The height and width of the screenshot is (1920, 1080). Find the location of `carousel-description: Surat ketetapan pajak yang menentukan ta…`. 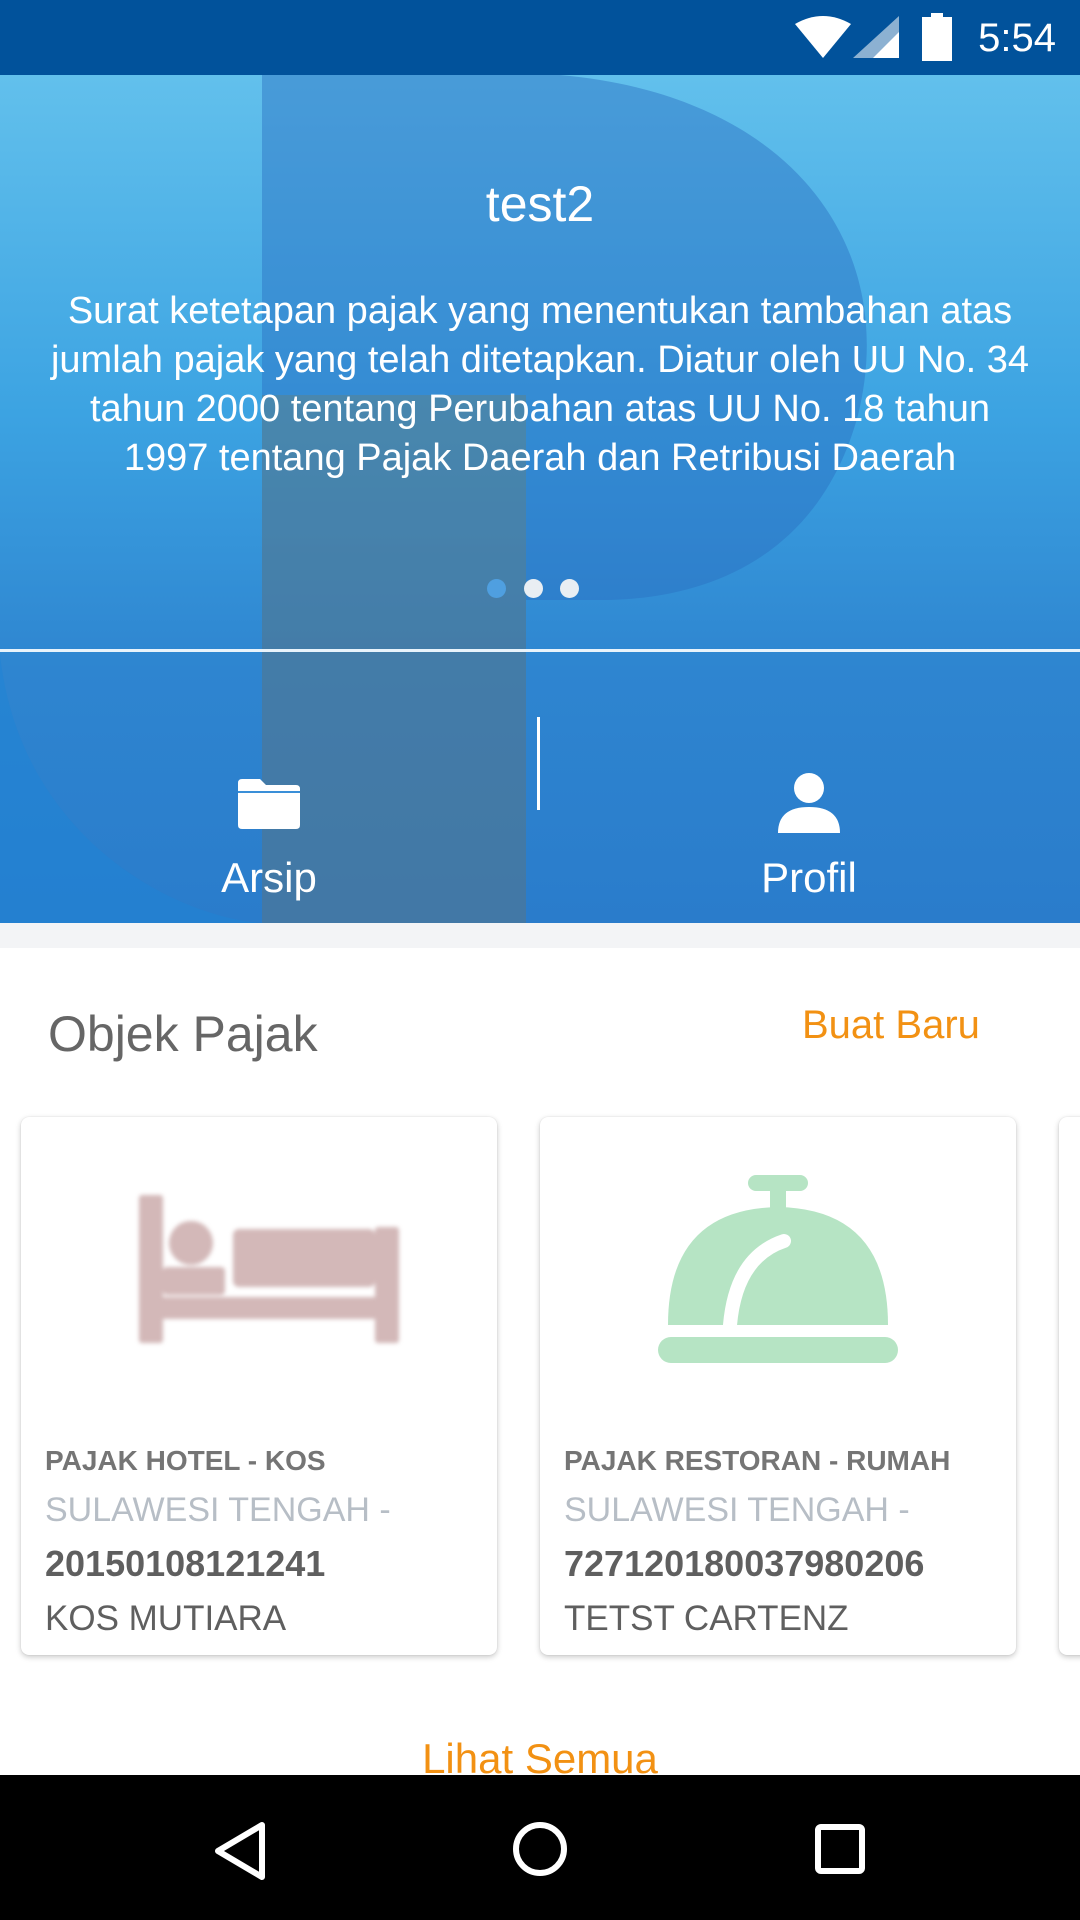

carousel-description: Surat ketetapan pajak yang menentukan ta… is located at coordinates (540, 384).